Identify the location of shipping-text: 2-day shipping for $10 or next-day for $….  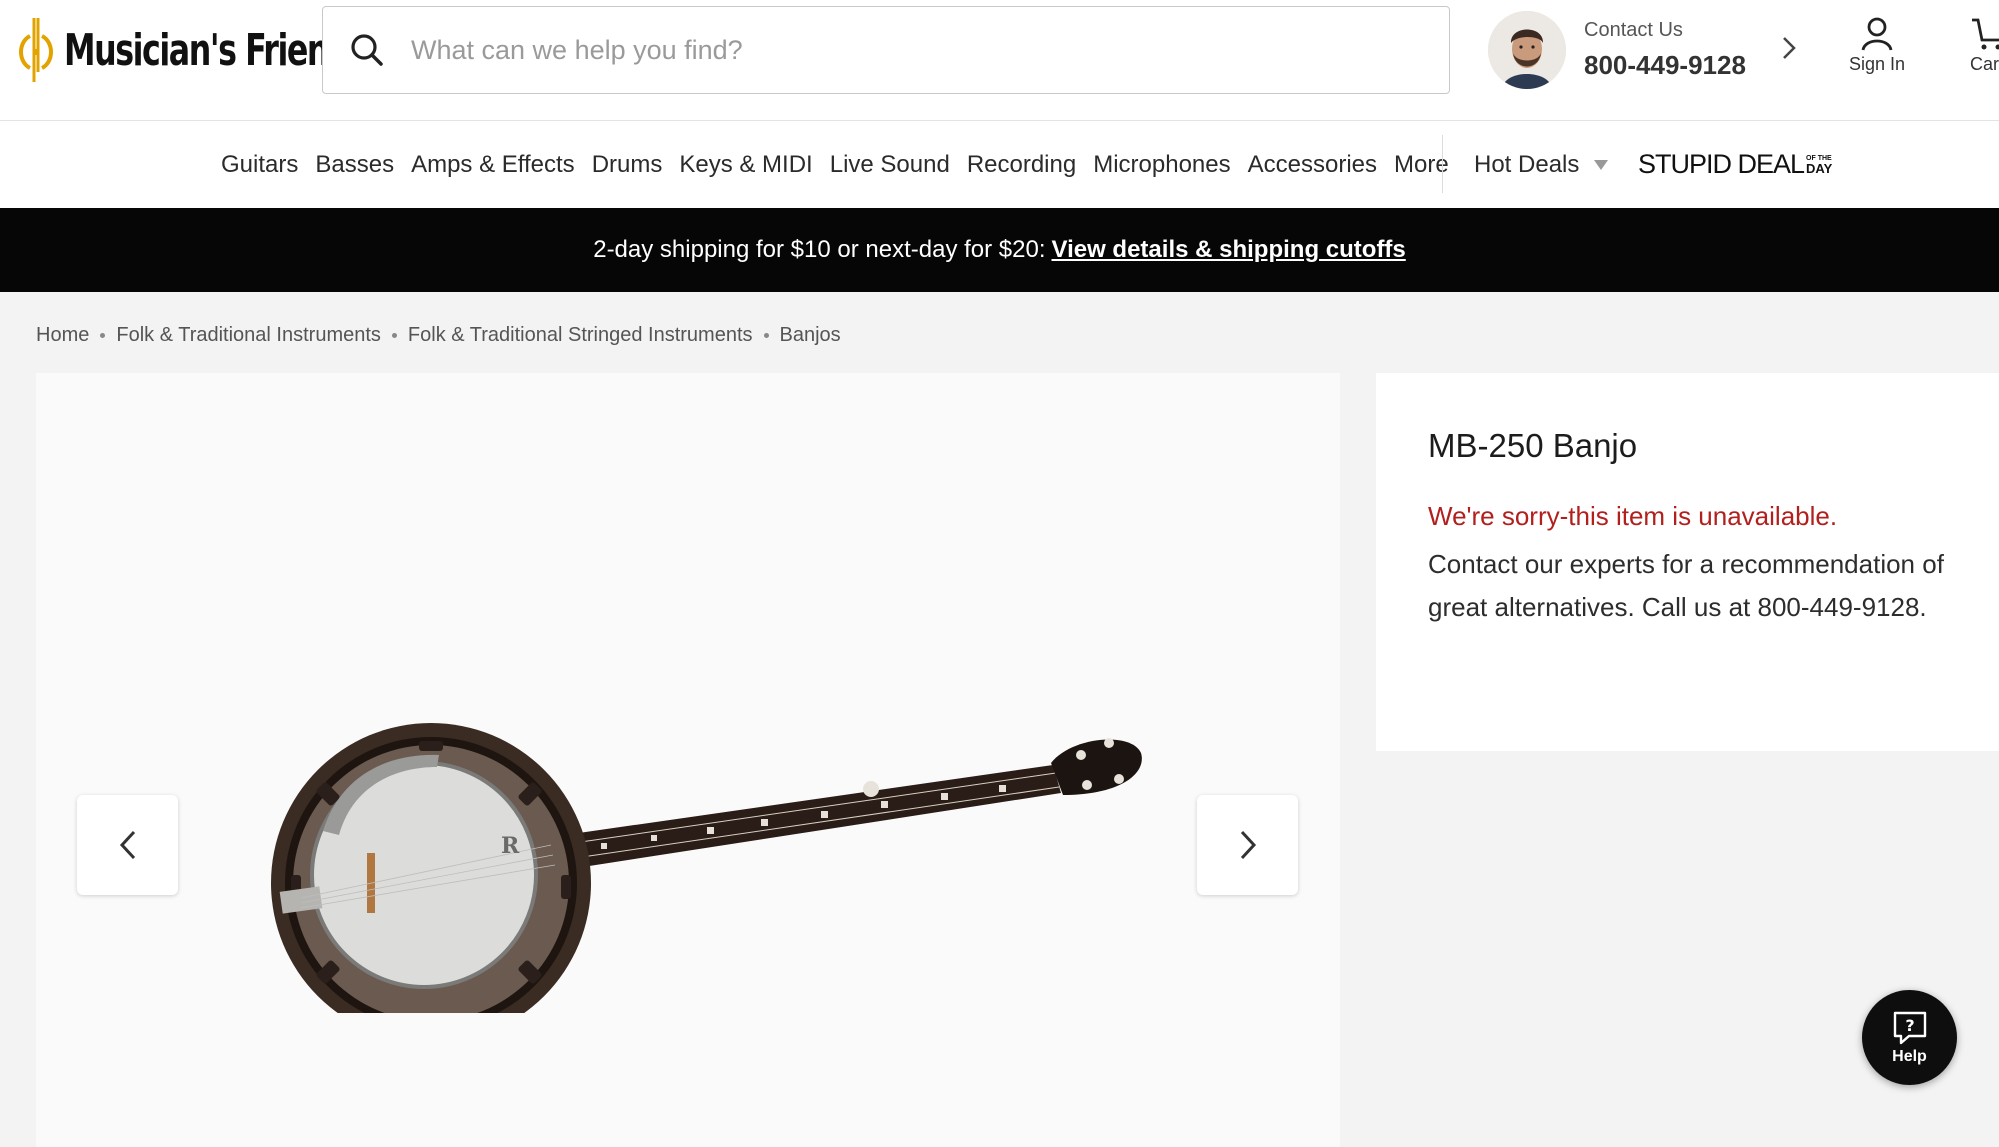
(819, 249).